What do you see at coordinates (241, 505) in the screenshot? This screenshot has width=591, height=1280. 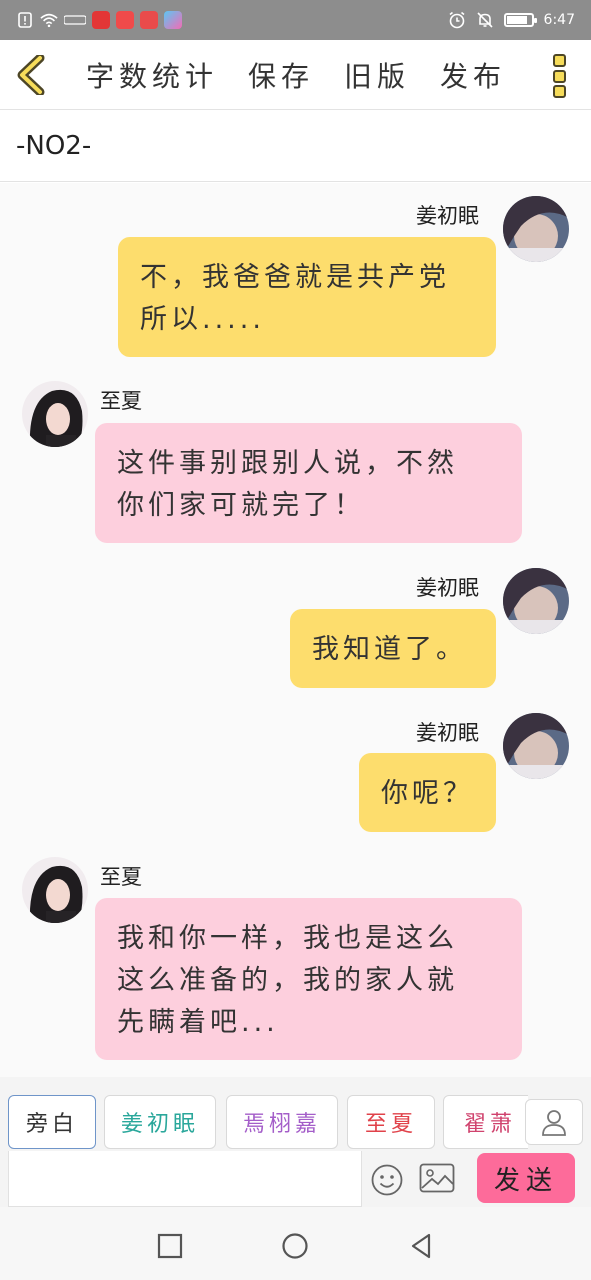 I see `message-line: 你们家可就完了！` at bounding box center [241, 505].